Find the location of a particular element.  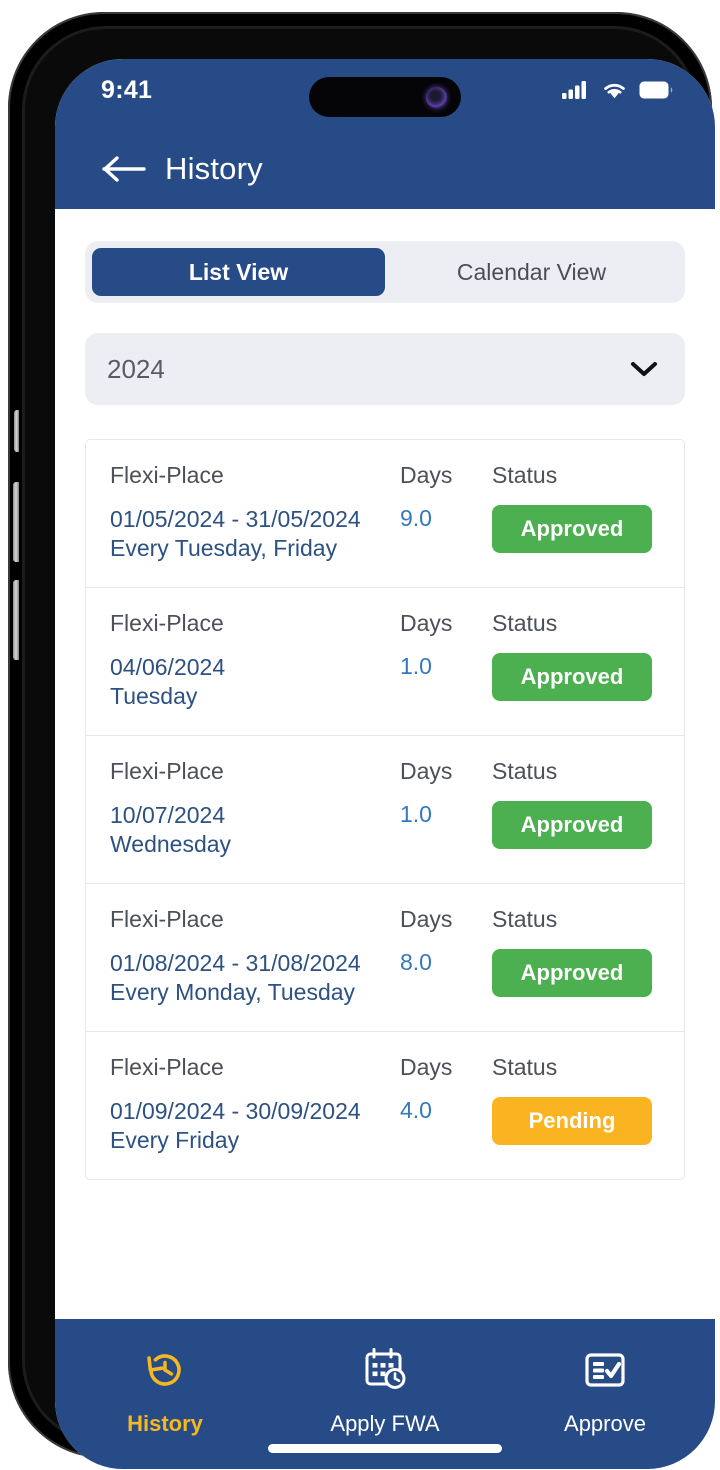

row-days-value: 9.0 is located at coordinates (416, 518).